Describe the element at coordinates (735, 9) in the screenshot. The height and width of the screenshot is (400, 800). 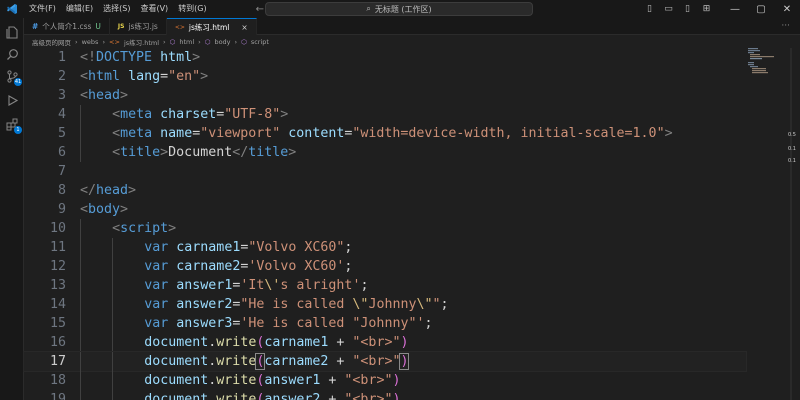
I see `minimize-button: —` at that location.